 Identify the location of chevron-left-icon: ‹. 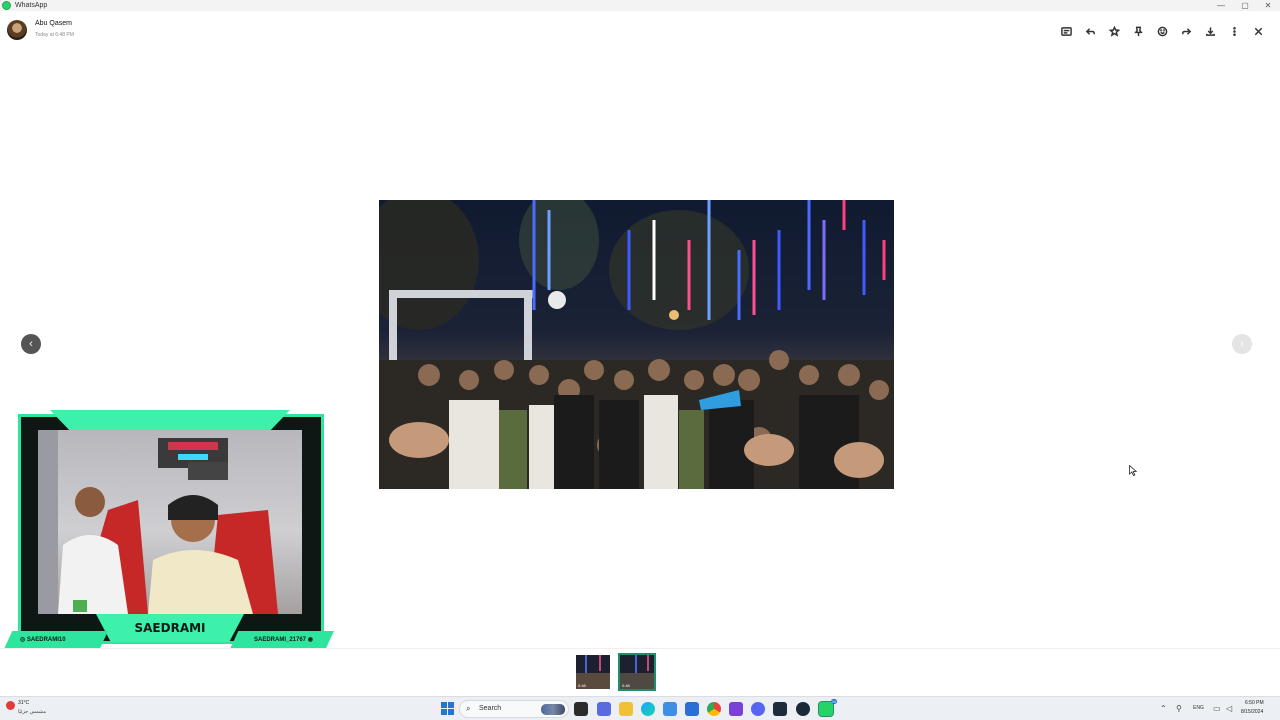
(31, 344).